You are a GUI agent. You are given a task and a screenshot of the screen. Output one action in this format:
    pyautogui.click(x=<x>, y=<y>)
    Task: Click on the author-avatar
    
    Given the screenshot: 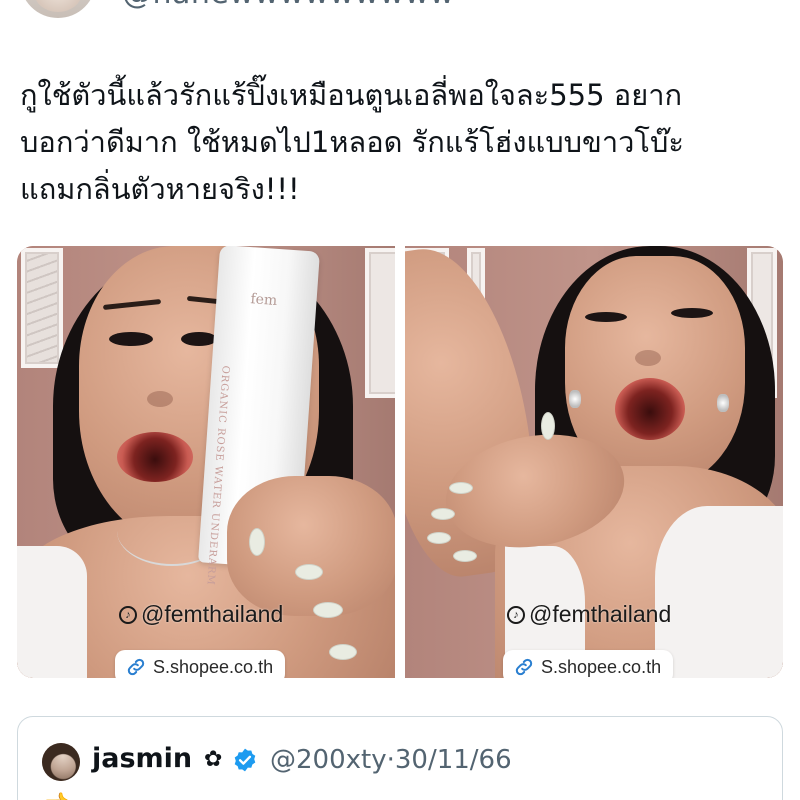 What is the action you would take?
    pyautogui.click(x=58, y=9)
    